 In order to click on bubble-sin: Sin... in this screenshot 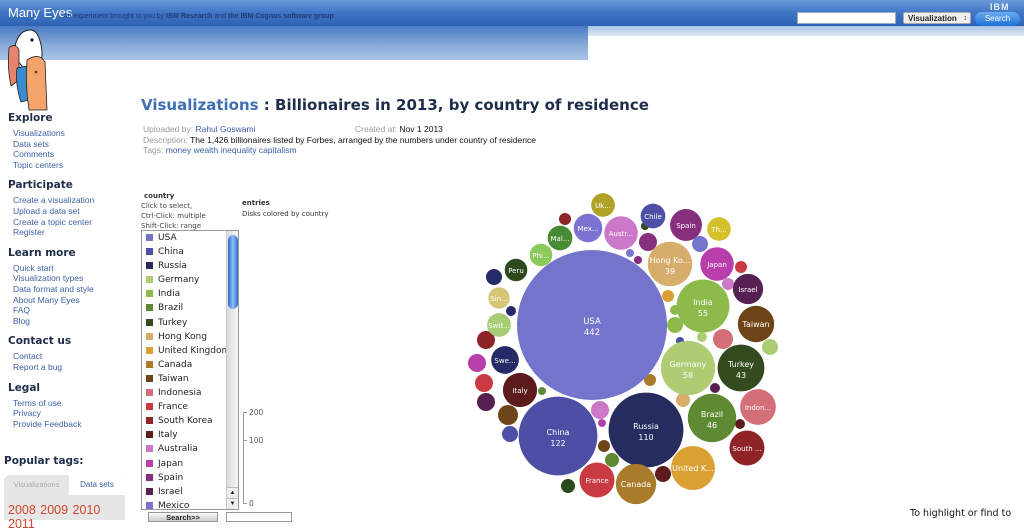, I will do `click(499, 298)`.